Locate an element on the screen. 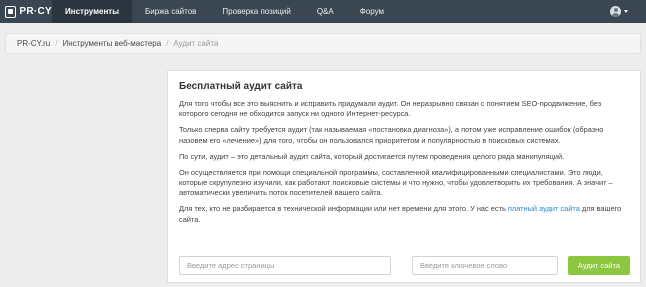 This screenshot has width=646, height=287. audit-submit-button: Аудит сайта is located at coordinates (599, 265).